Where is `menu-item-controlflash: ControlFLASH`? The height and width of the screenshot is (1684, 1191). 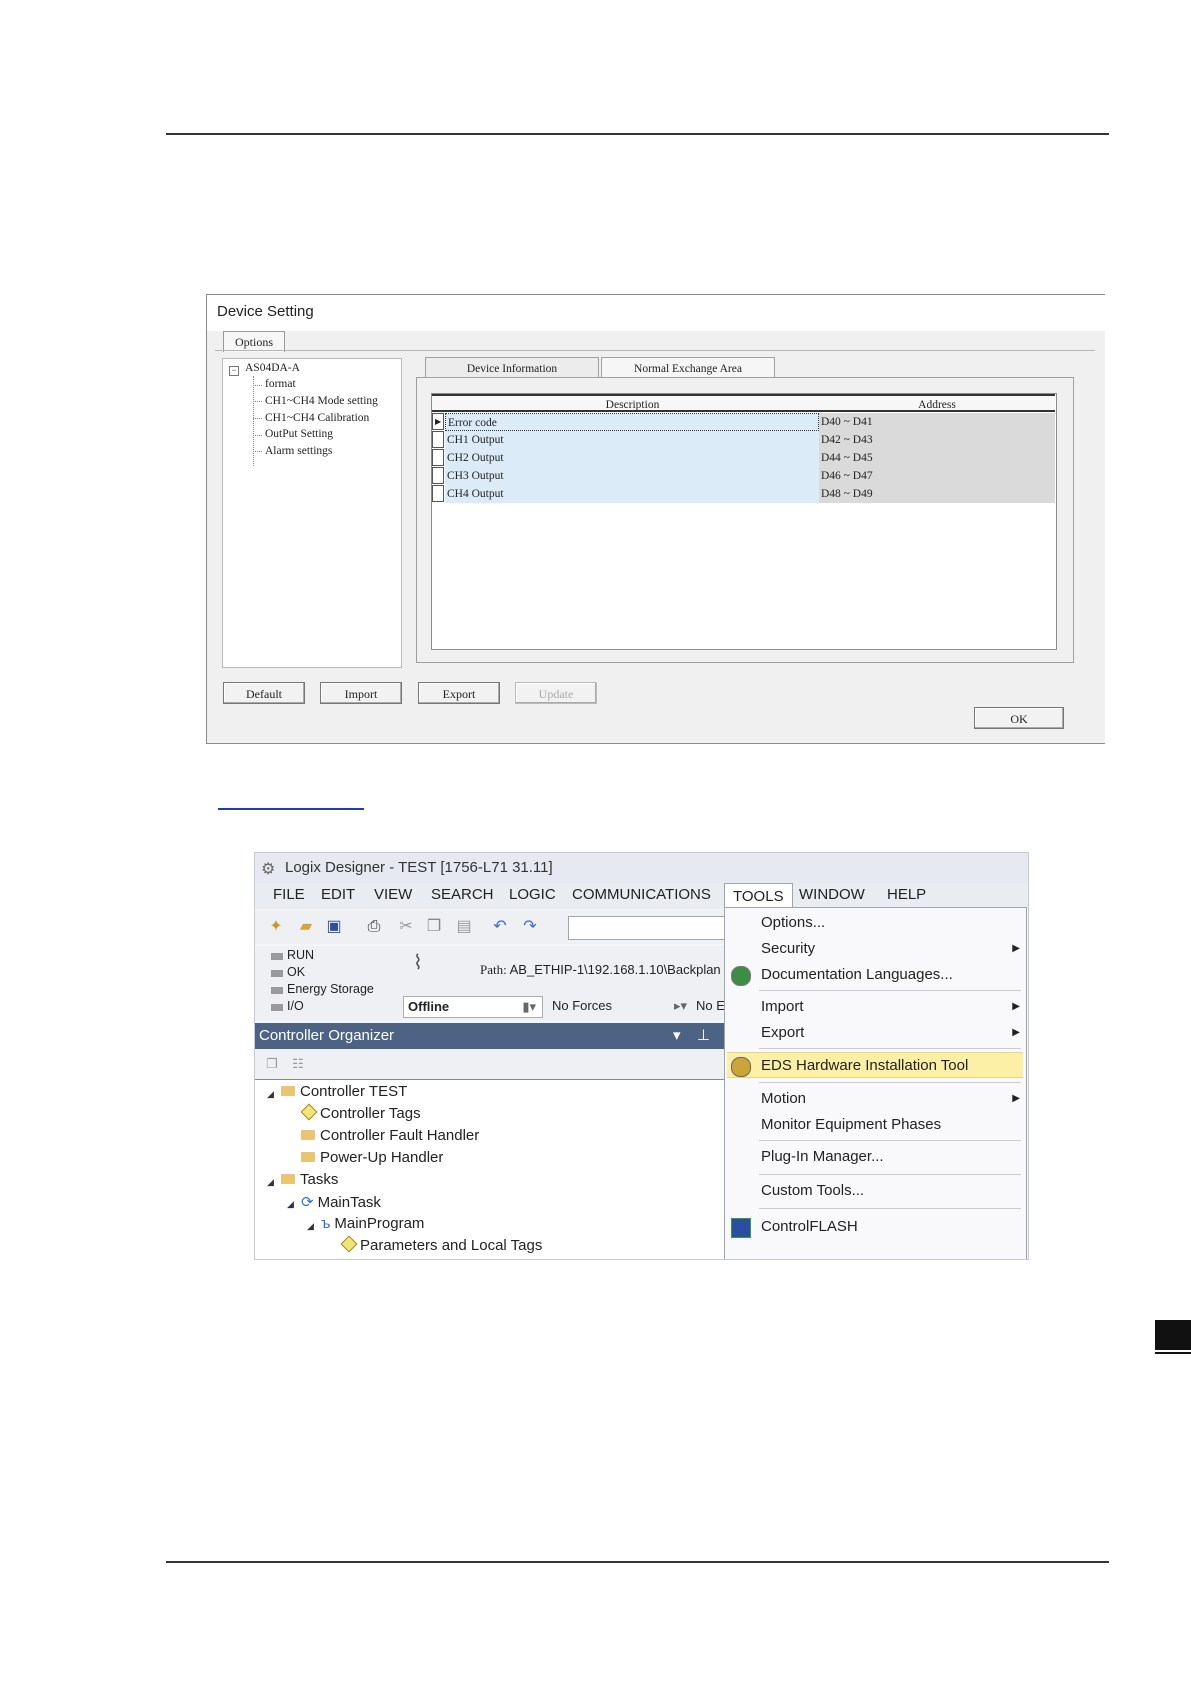 menu-item-controlflash: ControlFLASH is located at coordinates (875, 1227).